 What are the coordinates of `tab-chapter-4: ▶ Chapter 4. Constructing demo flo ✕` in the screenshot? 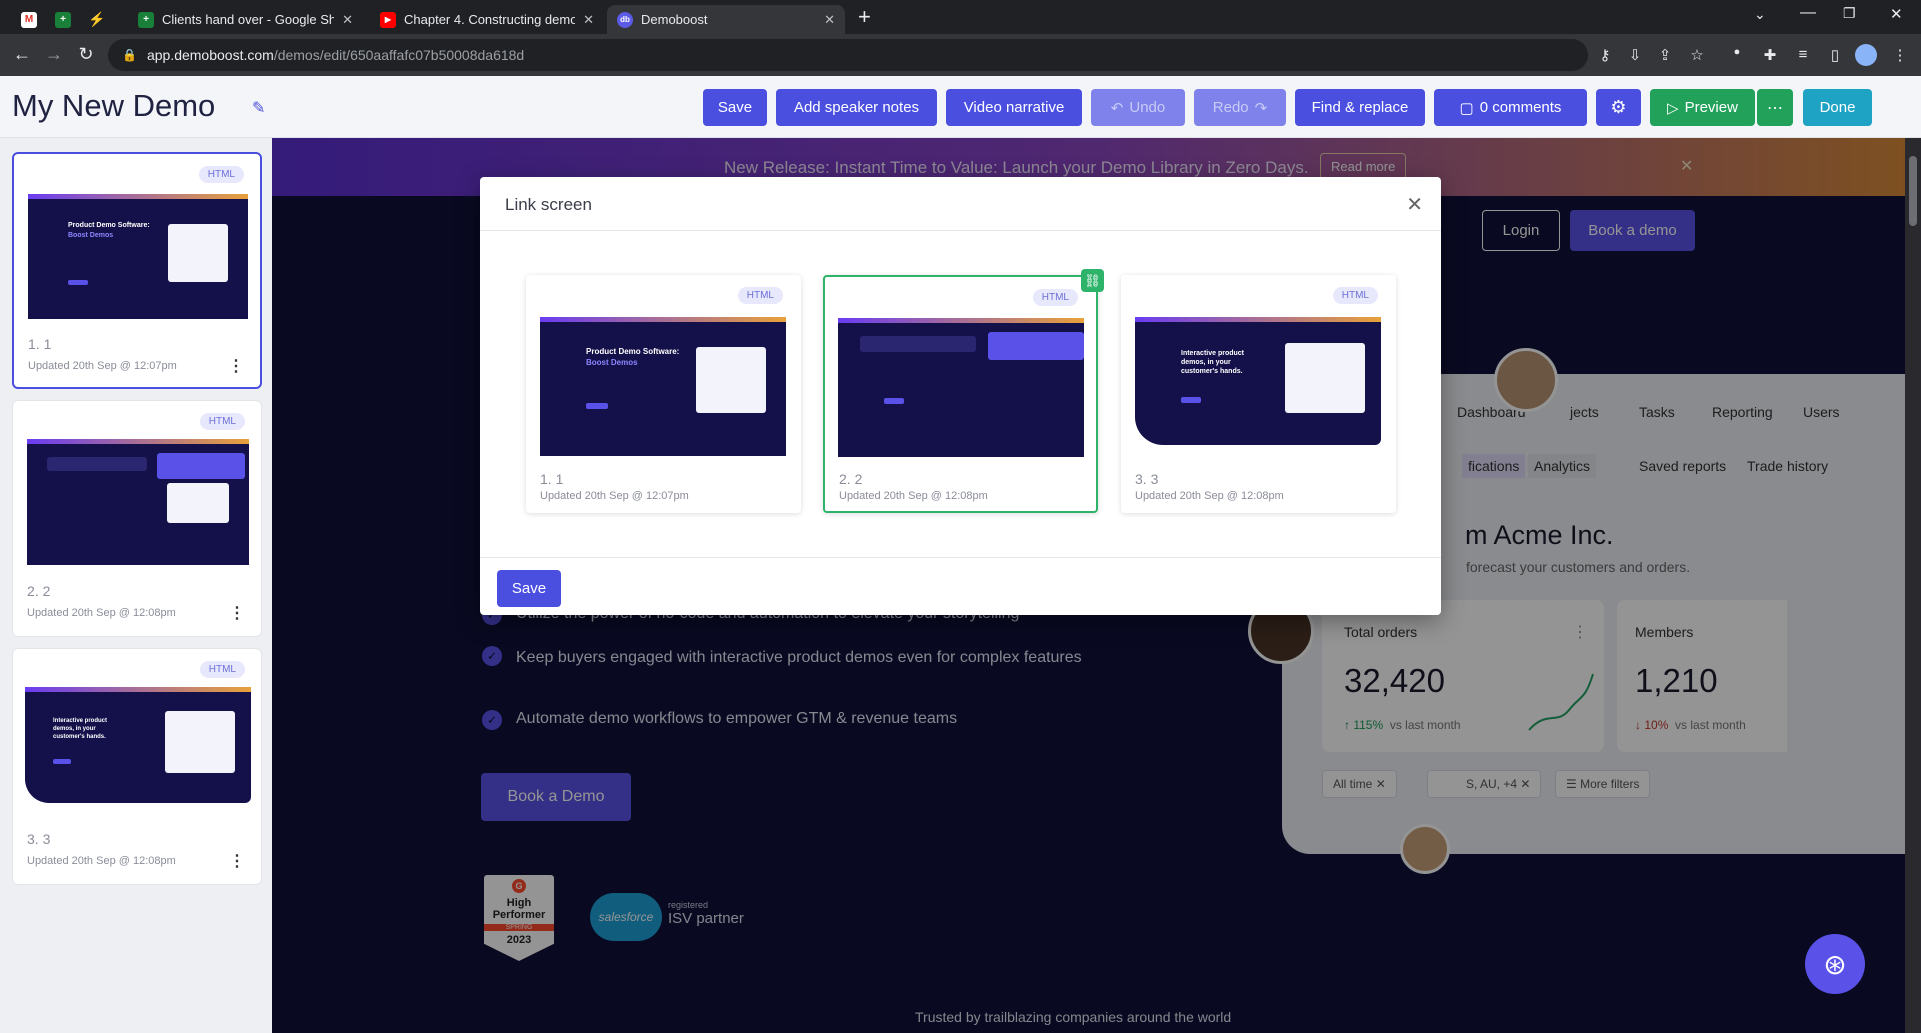 It's located at (487, 19).